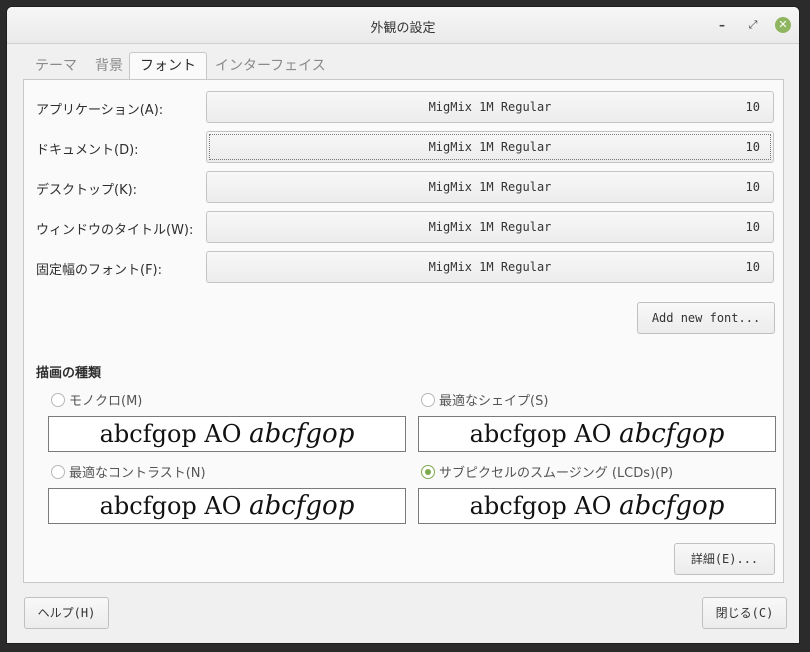 This screenshot has height=652, width=810. I want to click on rendering-section-title: 描画の種類, so click(69, 373).